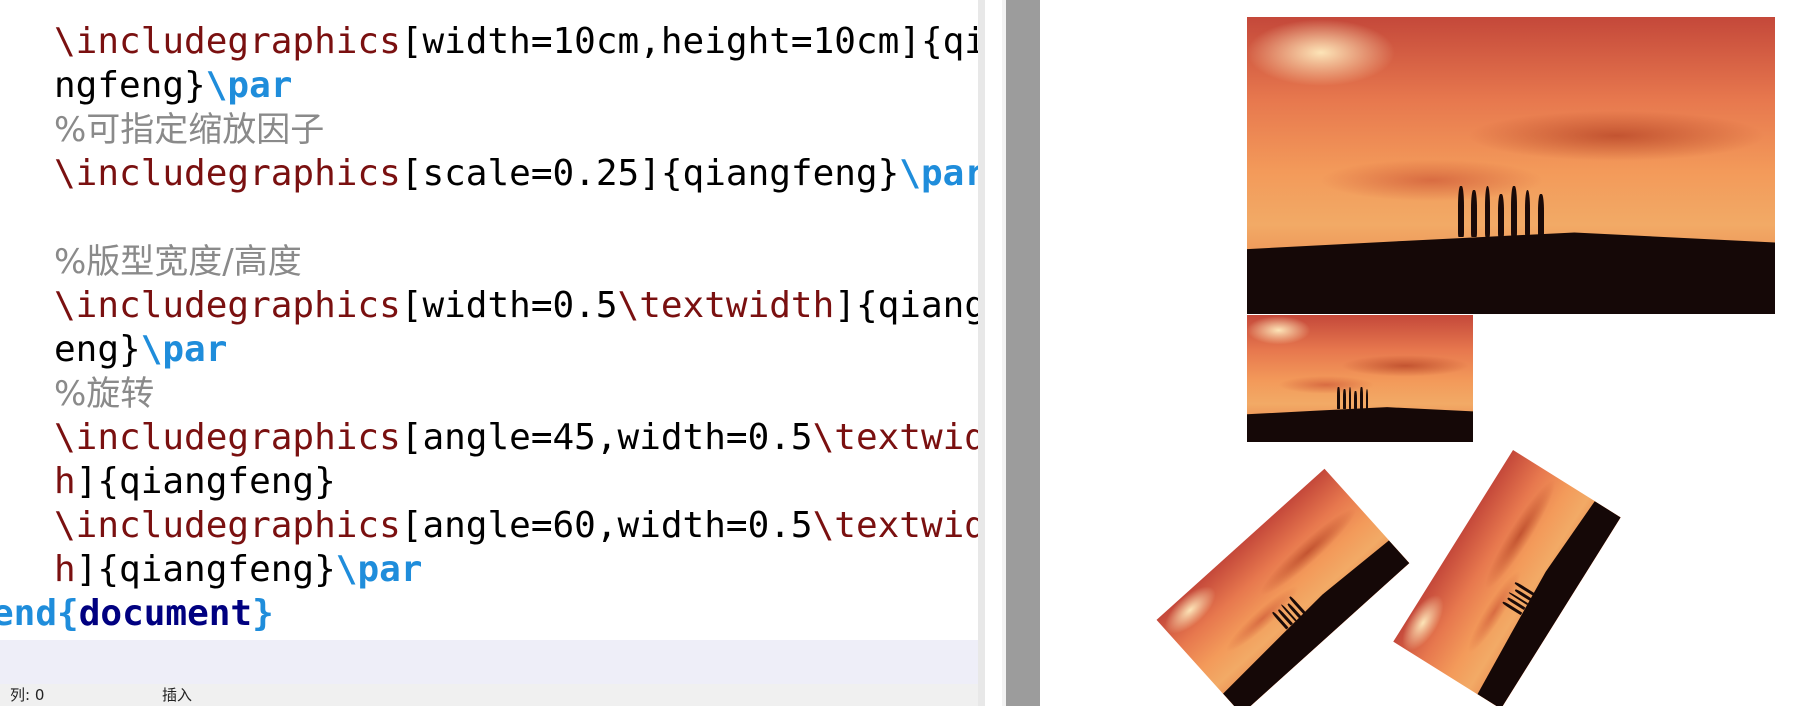 The height and width of the screenshot is (706, 1817). I want to click on status-column: 列: 0, so click(27, 695).